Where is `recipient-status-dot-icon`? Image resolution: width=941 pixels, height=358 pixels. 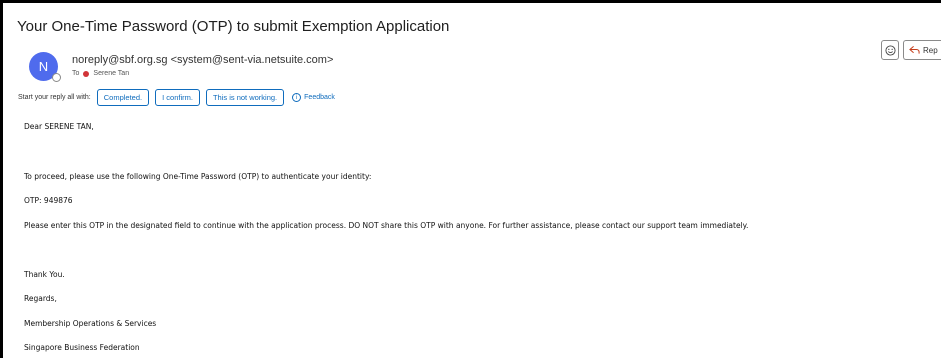
recipient-status-dot-icon is located at coordinates (86, 73).